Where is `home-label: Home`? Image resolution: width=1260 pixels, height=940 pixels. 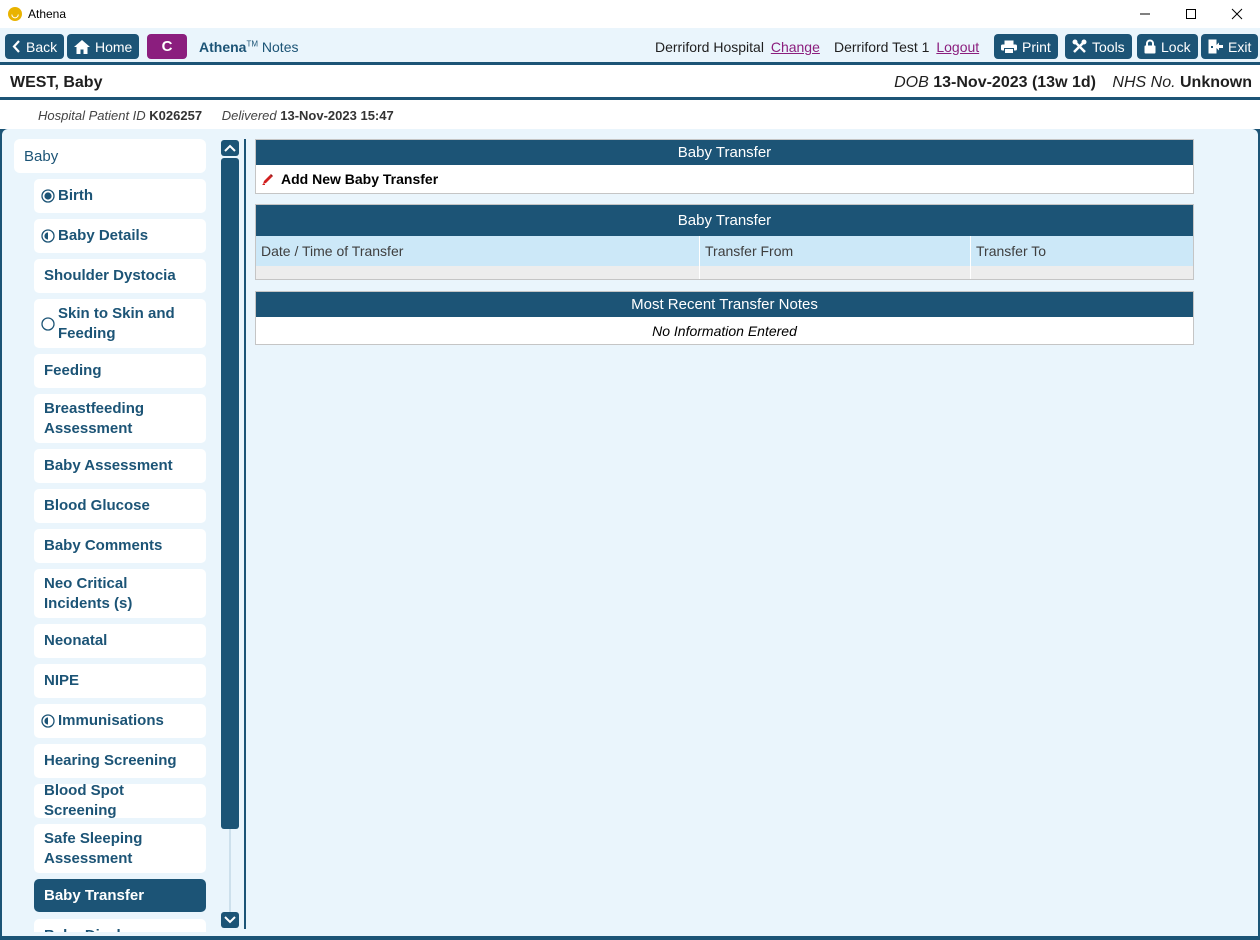
home-label: Home is located at coordinates (114, 46).